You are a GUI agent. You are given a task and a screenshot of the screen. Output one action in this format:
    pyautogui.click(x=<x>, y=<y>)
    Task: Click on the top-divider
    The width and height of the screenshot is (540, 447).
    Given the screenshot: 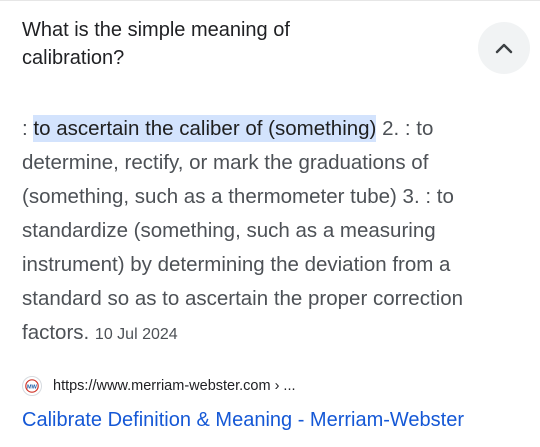 What is the action you would take?
    pyautogui.click(x=270, y=0)
    